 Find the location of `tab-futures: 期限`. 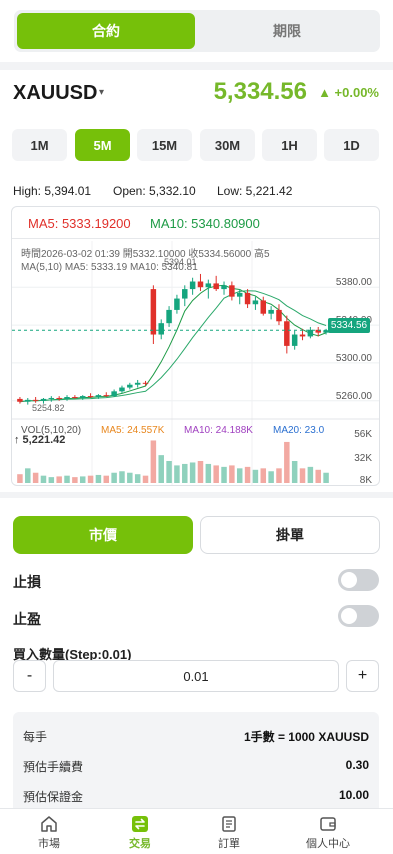

tab-futures: 期限 is located at coordinates (287, 31).